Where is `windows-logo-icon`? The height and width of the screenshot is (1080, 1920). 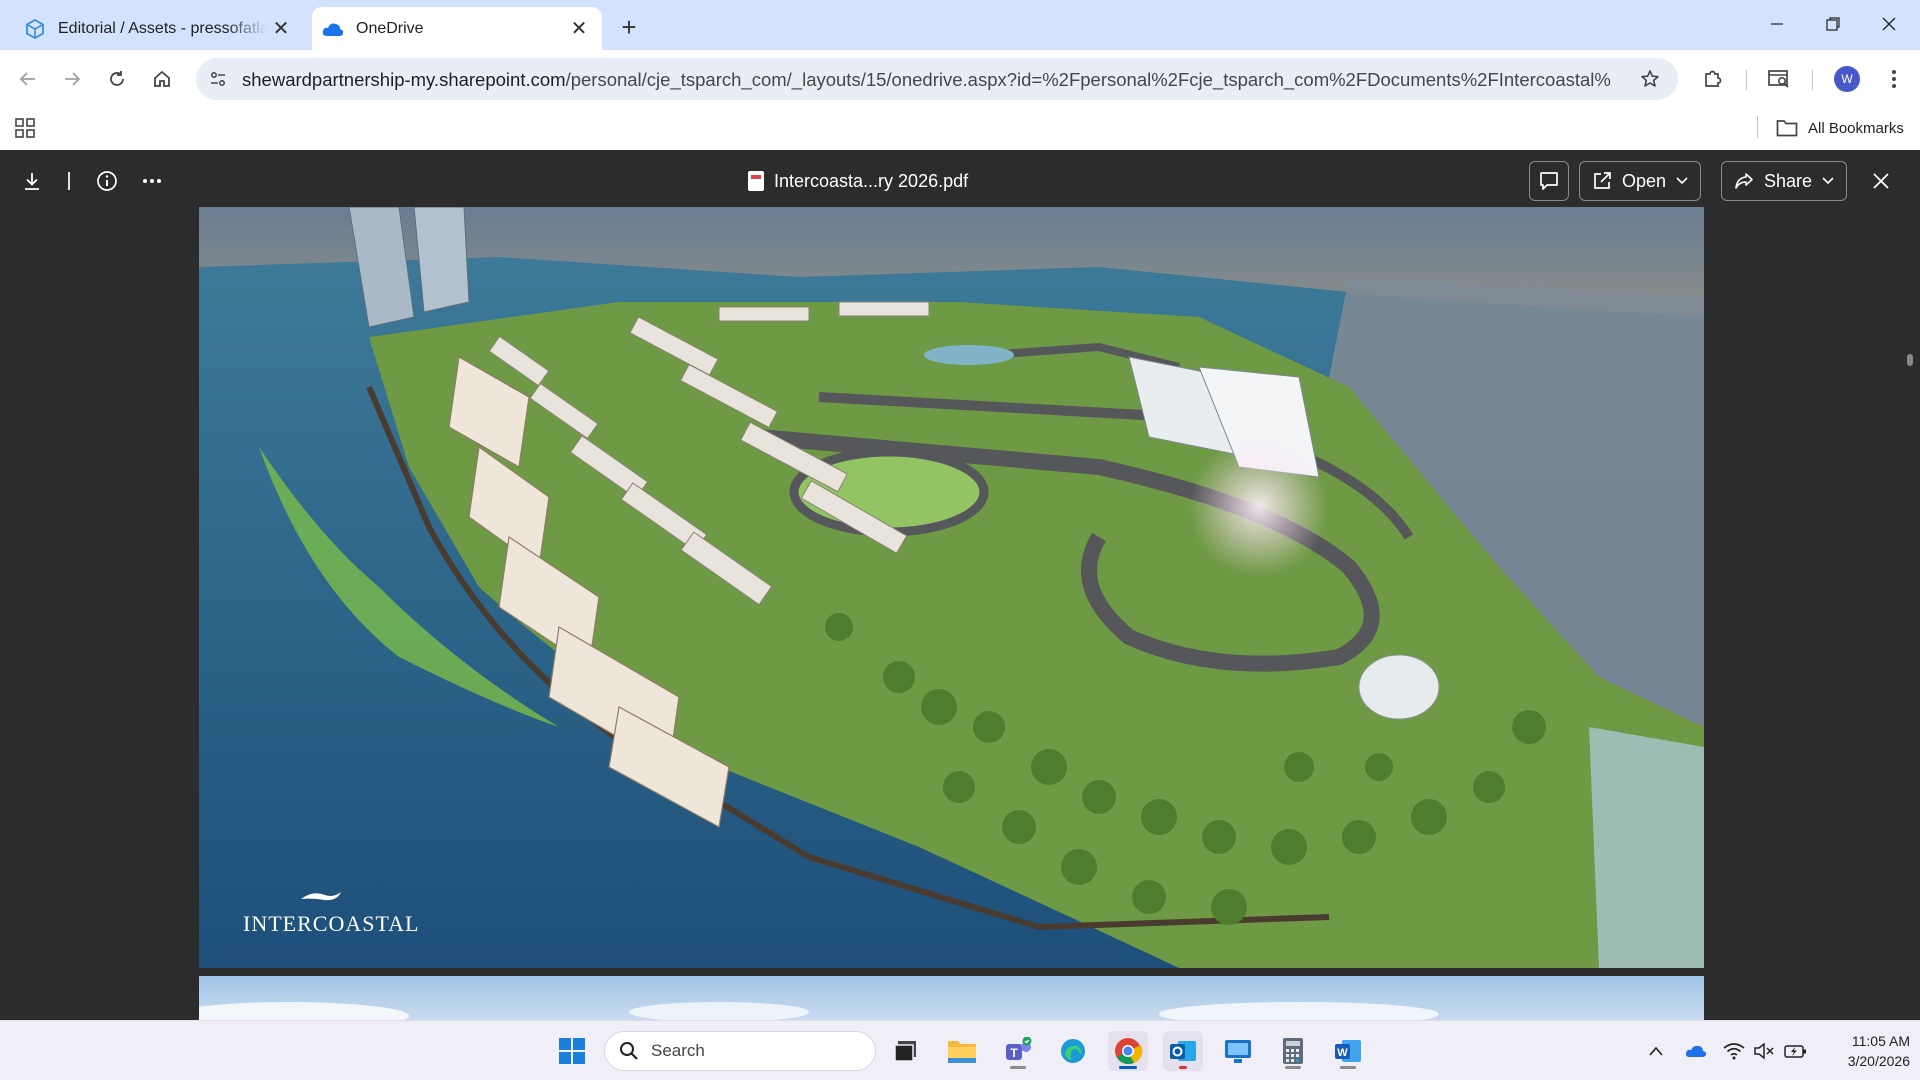
windows-logo-icon is located at coordinates (572, 1051).